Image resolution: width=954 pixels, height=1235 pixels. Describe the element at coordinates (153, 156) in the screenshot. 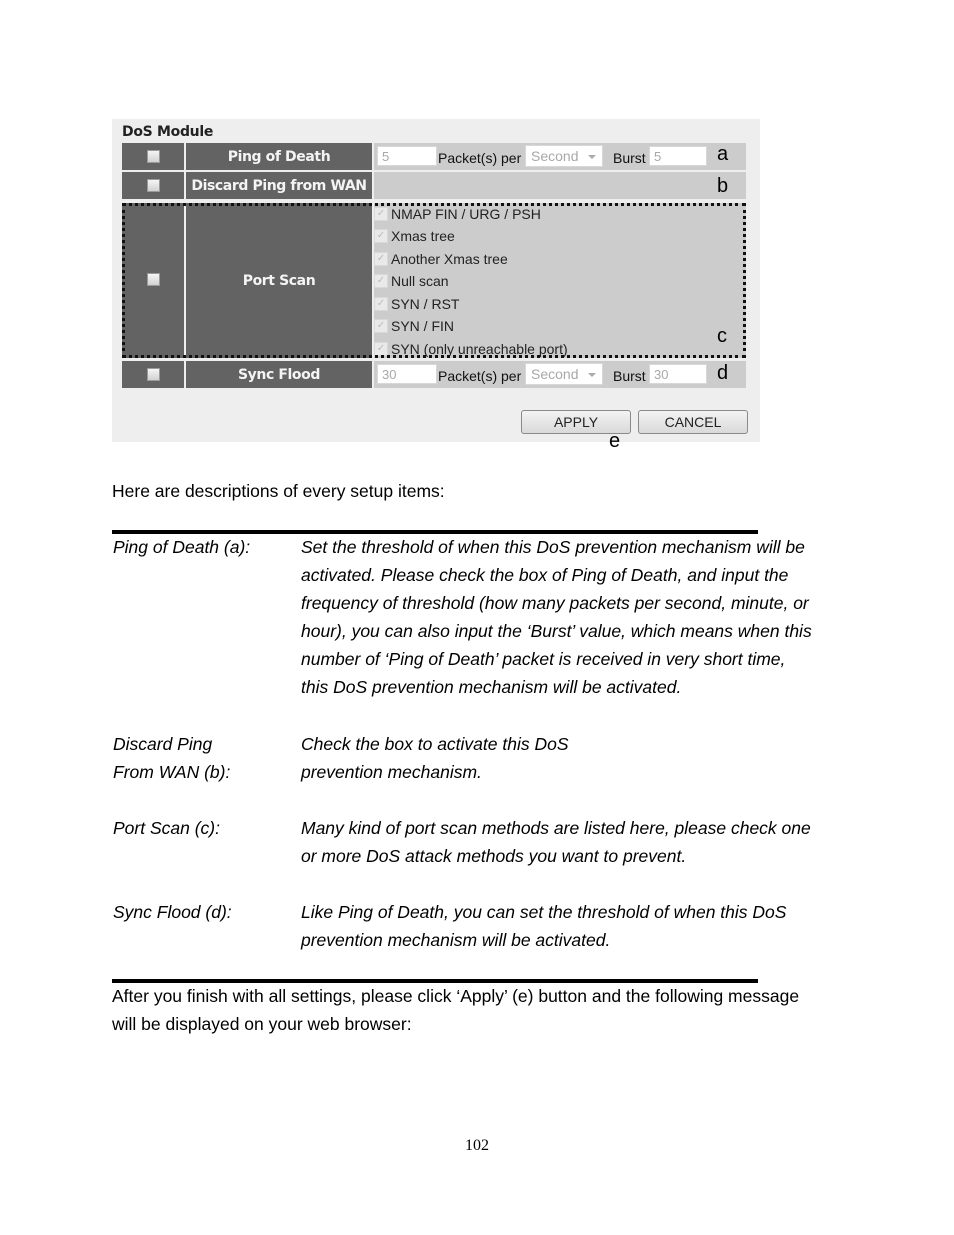

I see `ping-of-death-checkbox` at that location.